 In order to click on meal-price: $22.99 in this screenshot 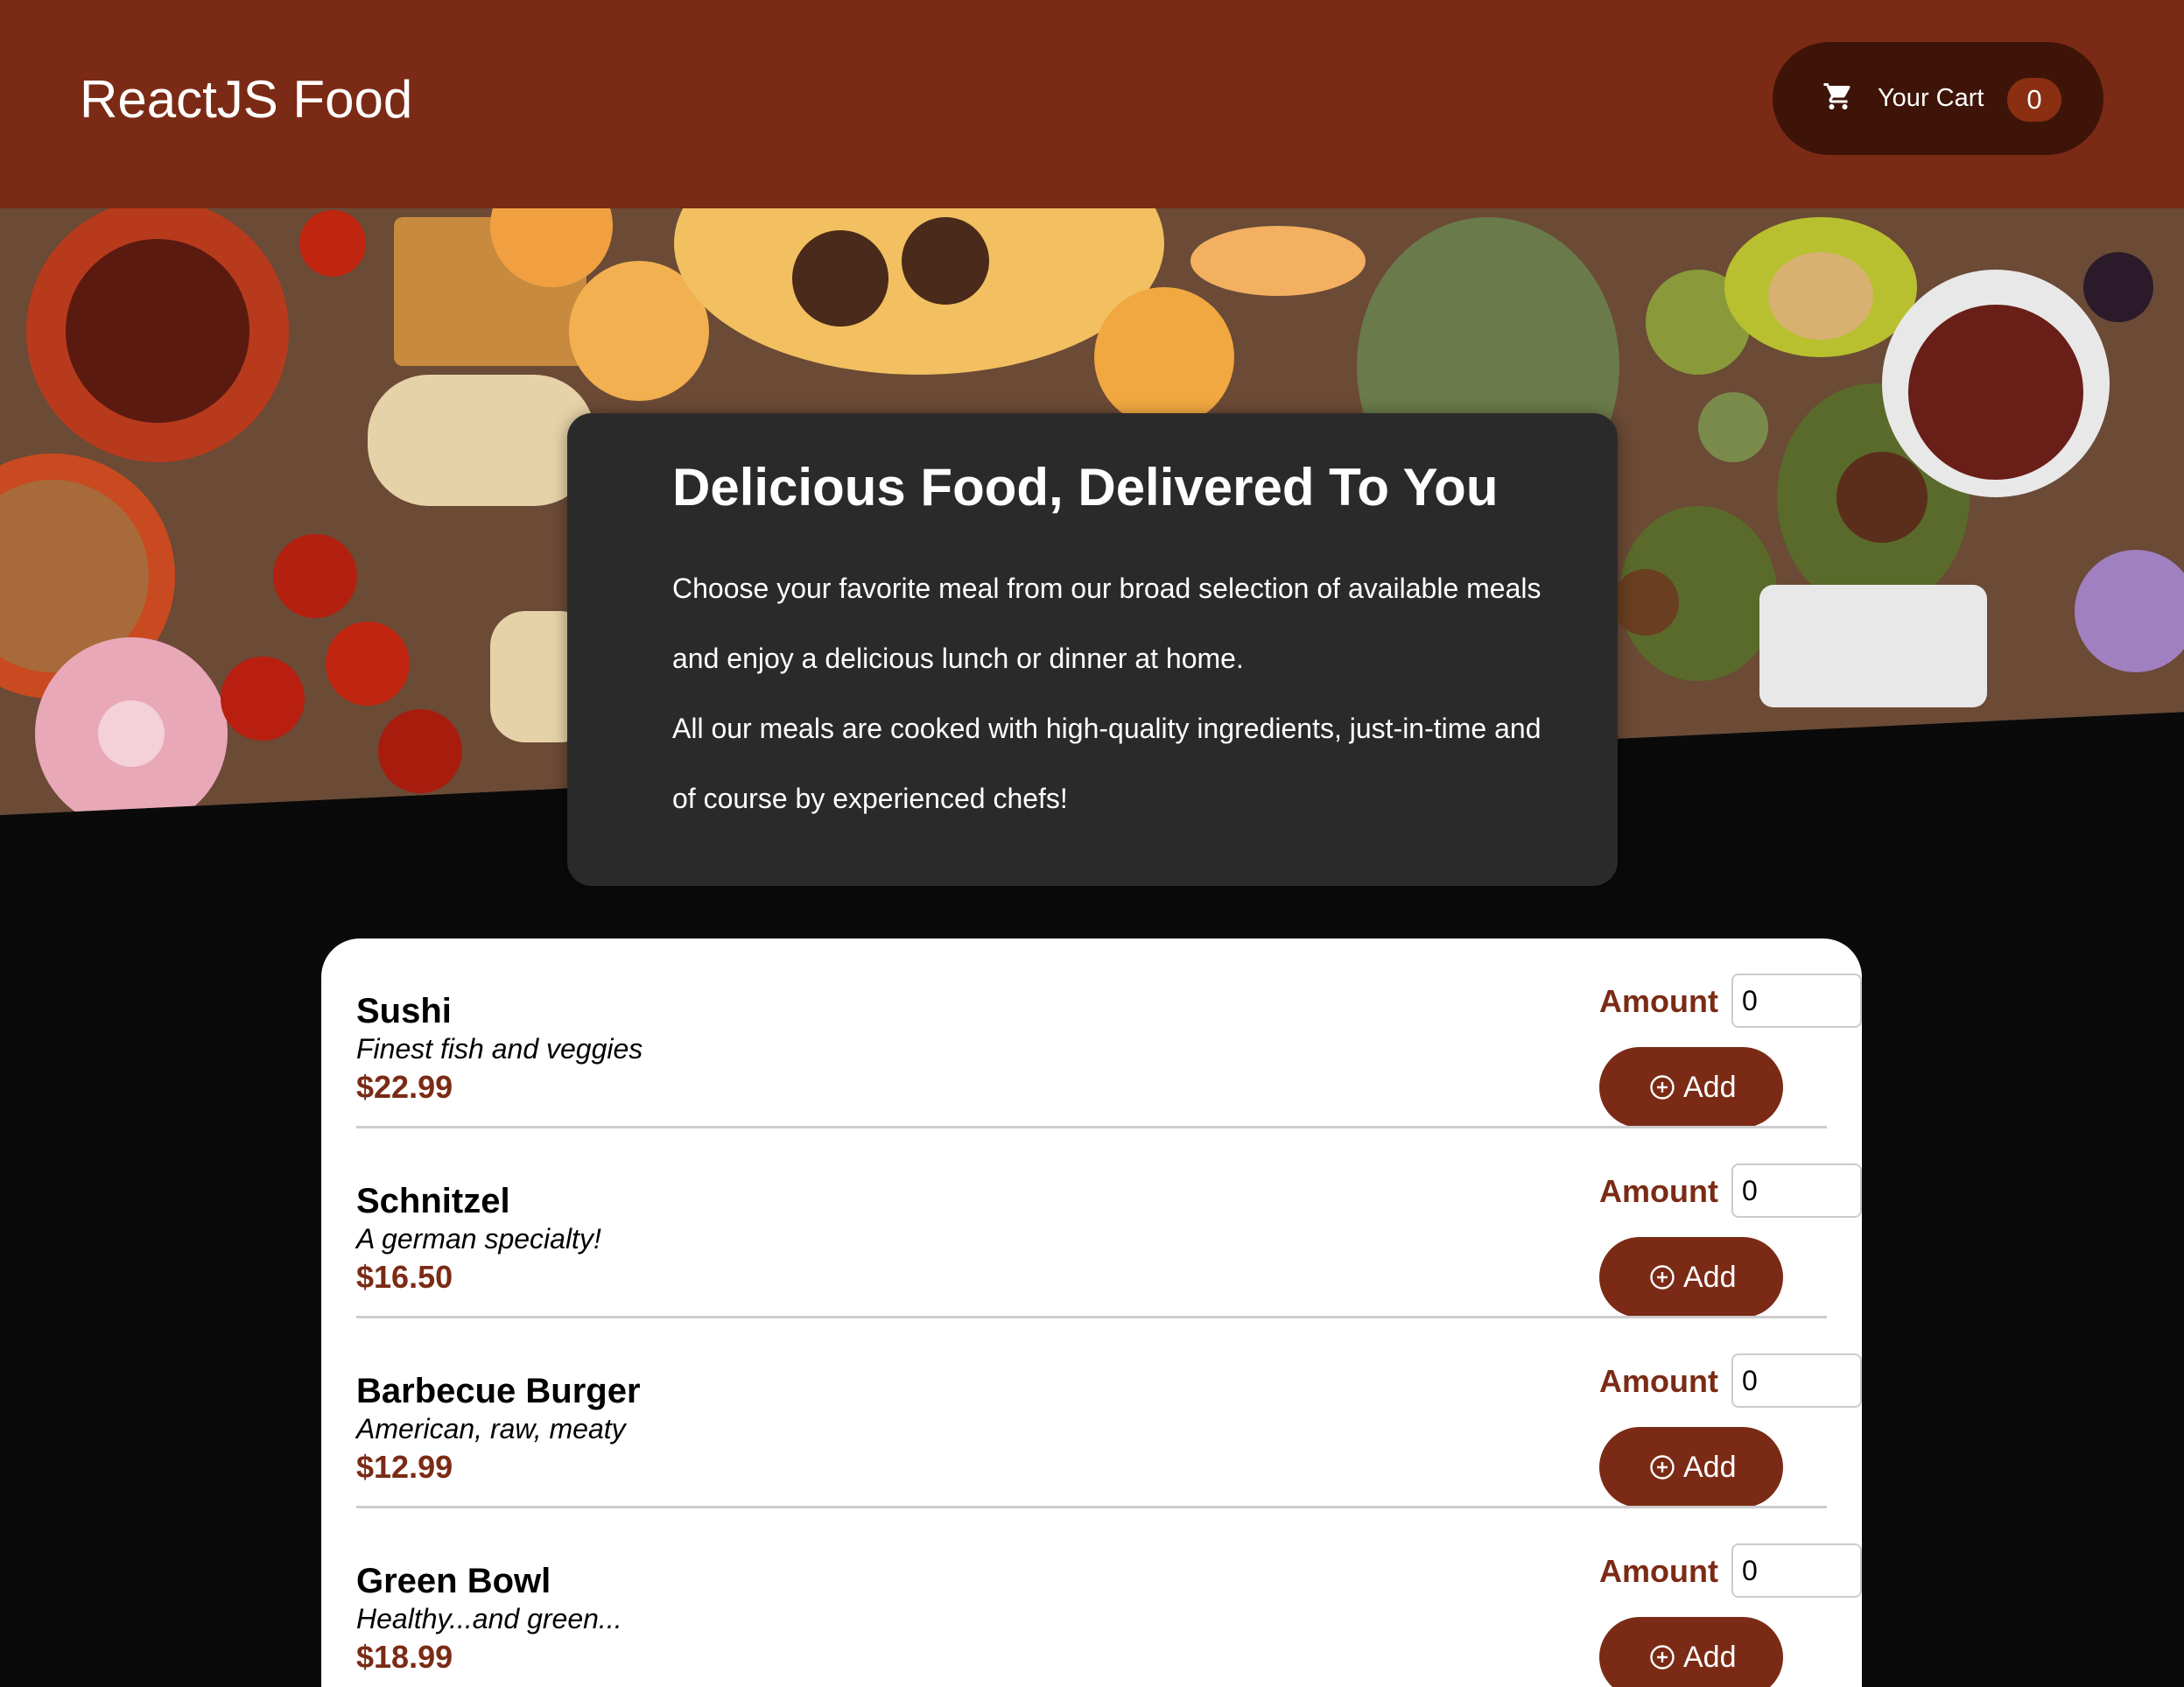, I will do `click(404, 1087)`.